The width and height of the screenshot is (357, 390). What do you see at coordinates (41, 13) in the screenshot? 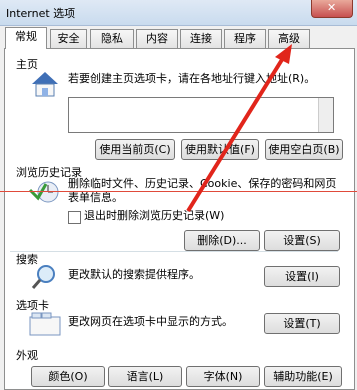
I see `window-title: Internet 选项` at bounding box center [41, 13].